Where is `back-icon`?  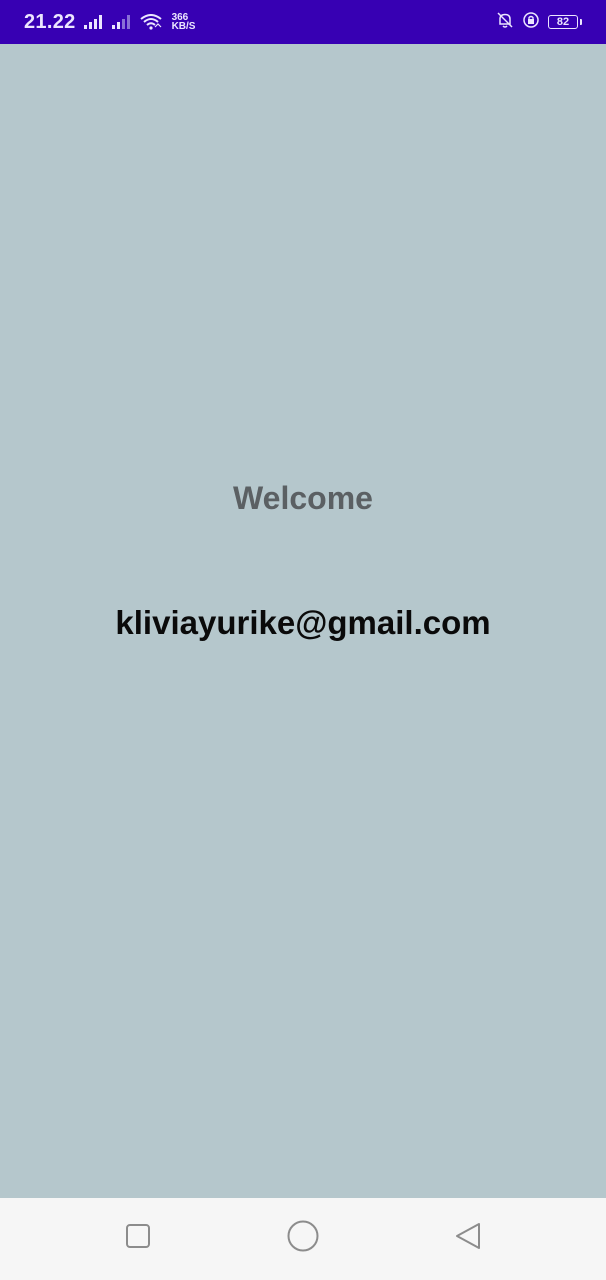
back-icon is located at coordinates (468, 1238).